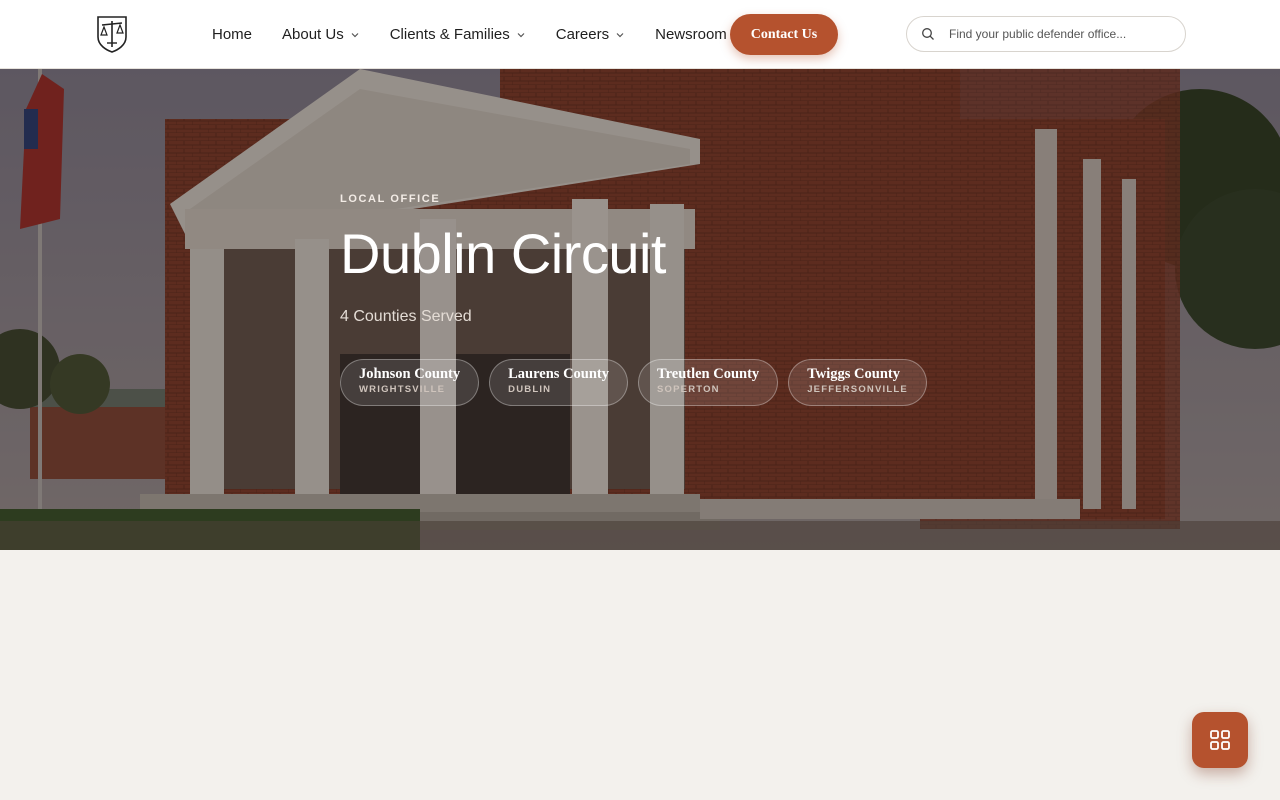  I want to click on office-search, so click(1046, 34).